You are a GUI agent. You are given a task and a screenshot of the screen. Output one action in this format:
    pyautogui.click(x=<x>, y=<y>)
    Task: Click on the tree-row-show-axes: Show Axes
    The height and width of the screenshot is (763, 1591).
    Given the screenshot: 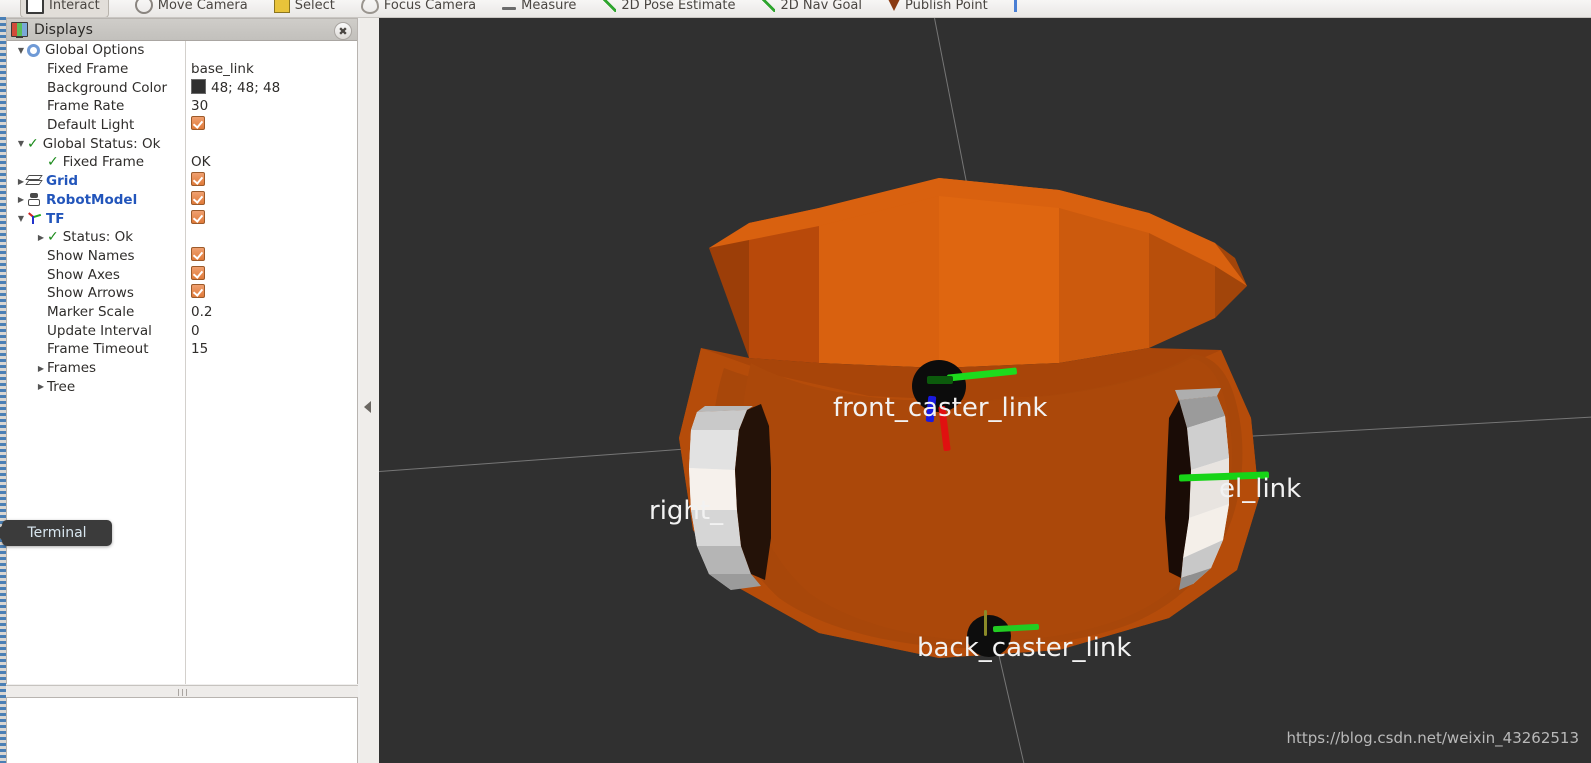 What is the action you would take?
    pyautogui.click(x=182, y=274)
    